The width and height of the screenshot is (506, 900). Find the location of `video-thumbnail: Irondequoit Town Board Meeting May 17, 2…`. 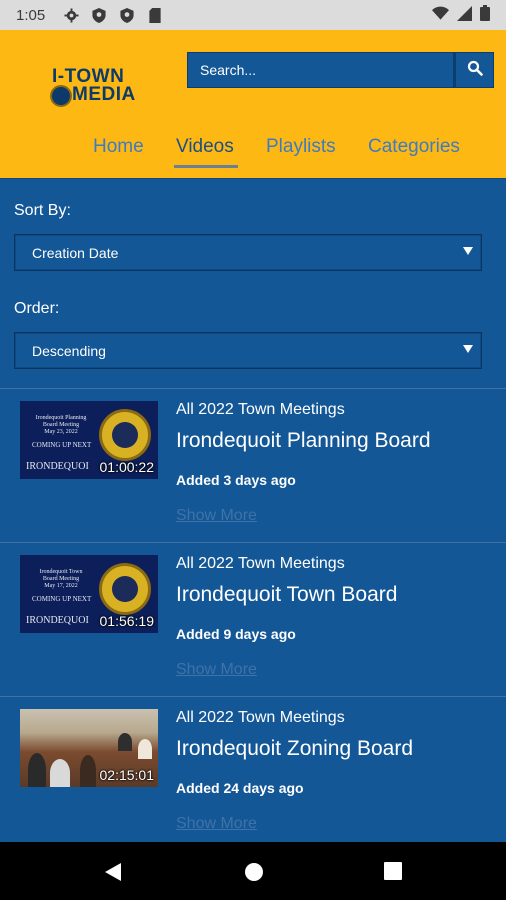

video-thumbnail: Irondequoit Town Board Meeting May 17, 2… is located at coordinates (89, 594).